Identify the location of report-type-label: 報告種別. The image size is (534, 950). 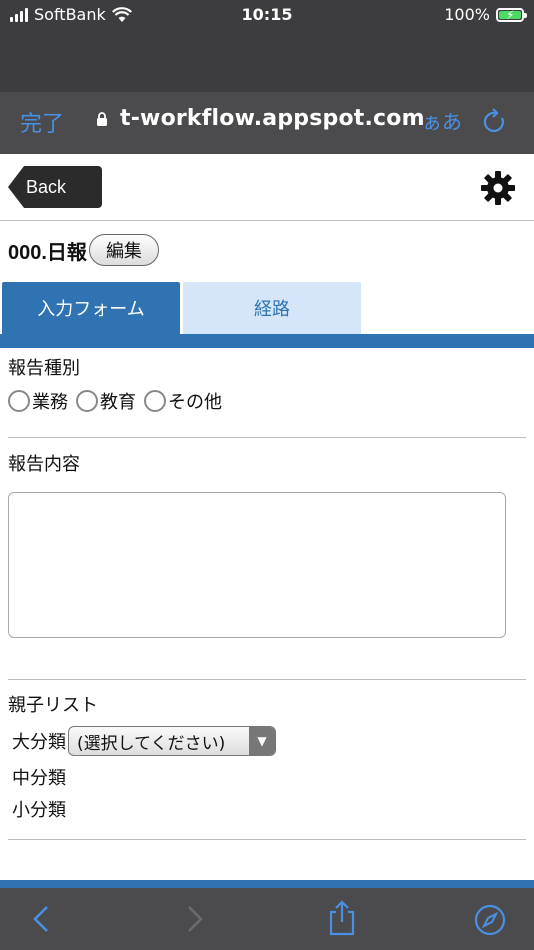
(44, 368).